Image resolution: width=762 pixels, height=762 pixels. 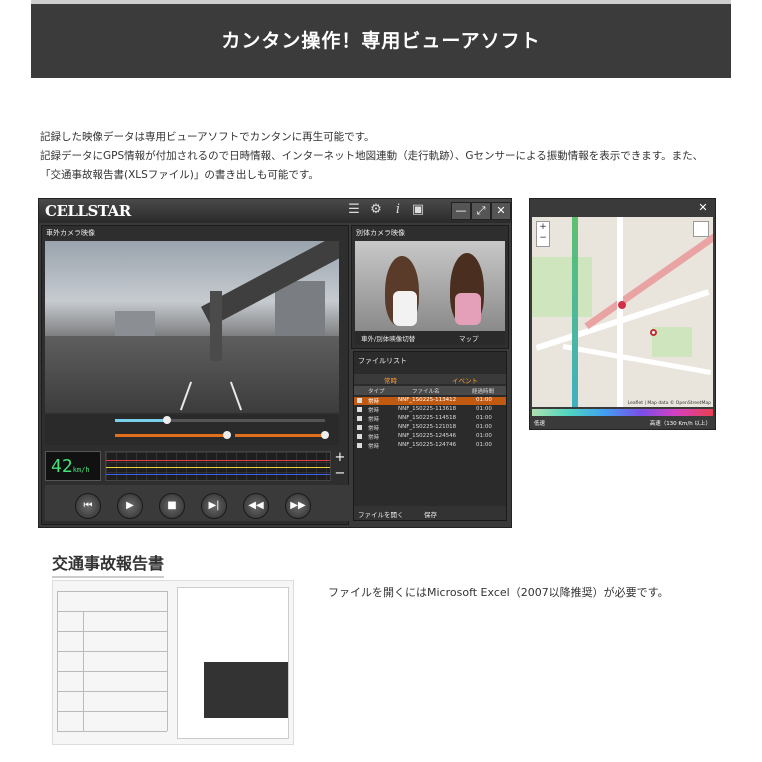 I want to click on file-list-header: タイプ ファイル名 経過時間, so click(x=430, y=390).